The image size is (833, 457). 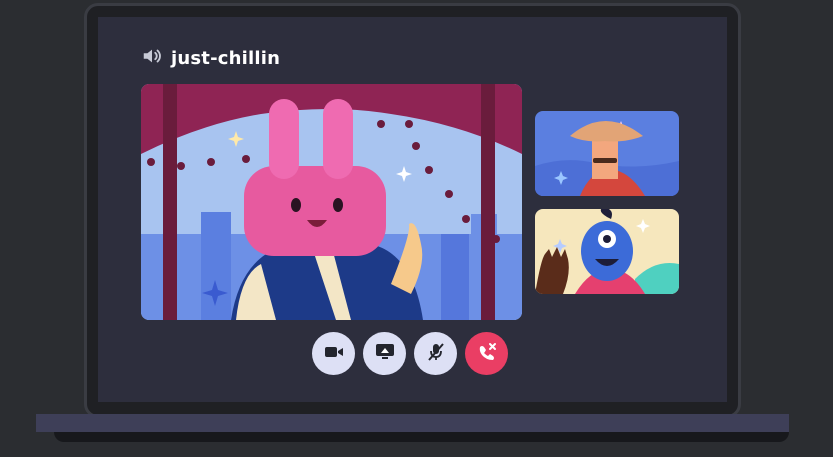 I want to click on camera-button, so click(x=333, y=353).